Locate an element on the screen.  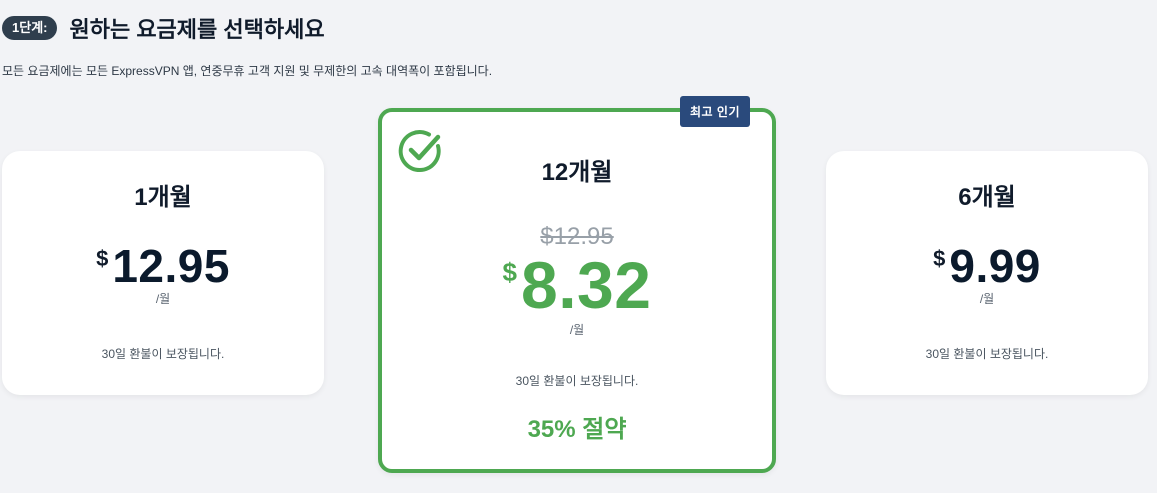
price: $ 12.95 is located at coordinates (163, 266).